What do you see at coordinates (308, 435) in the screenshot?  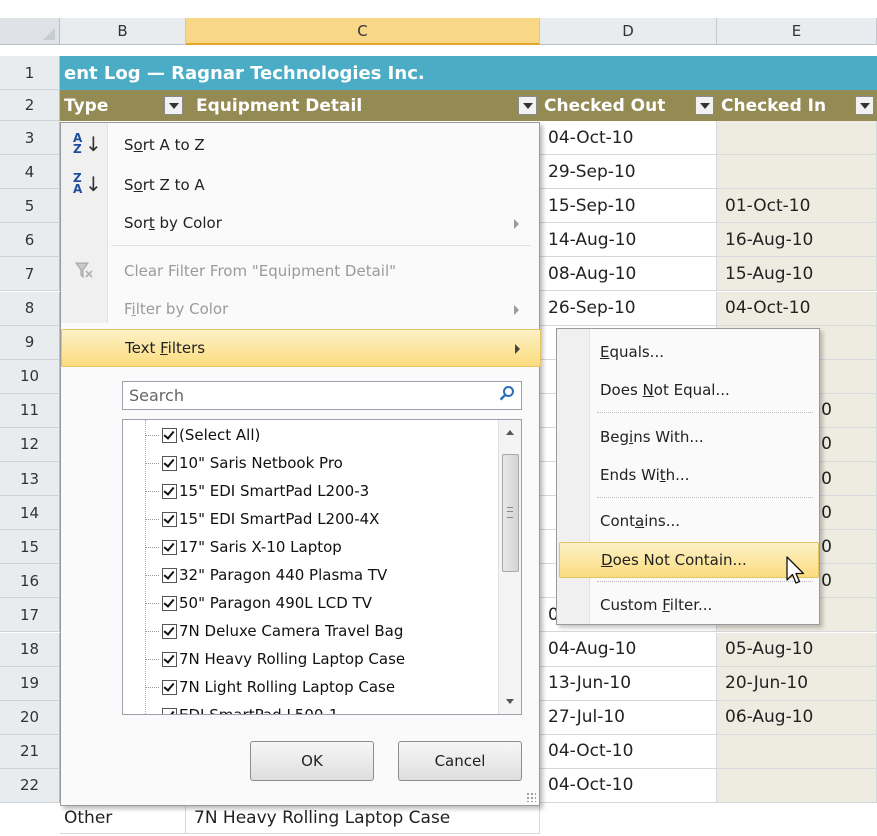 I see `list-item-select-all: (Select All)` at bounding box center [308, 435].